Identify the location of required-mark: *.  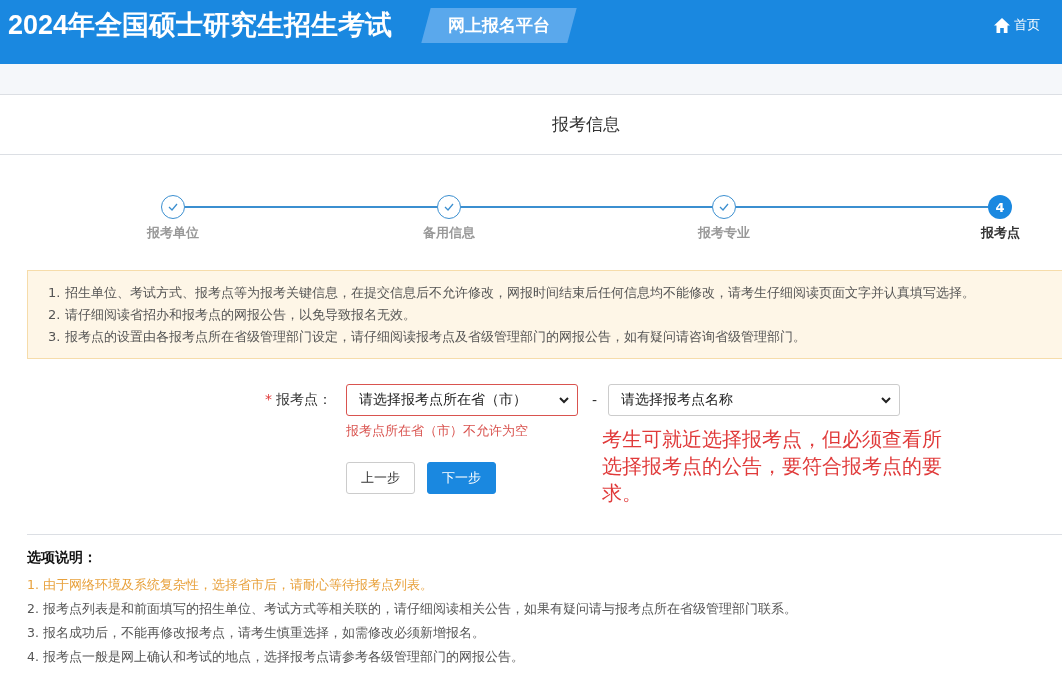
(268, 400).